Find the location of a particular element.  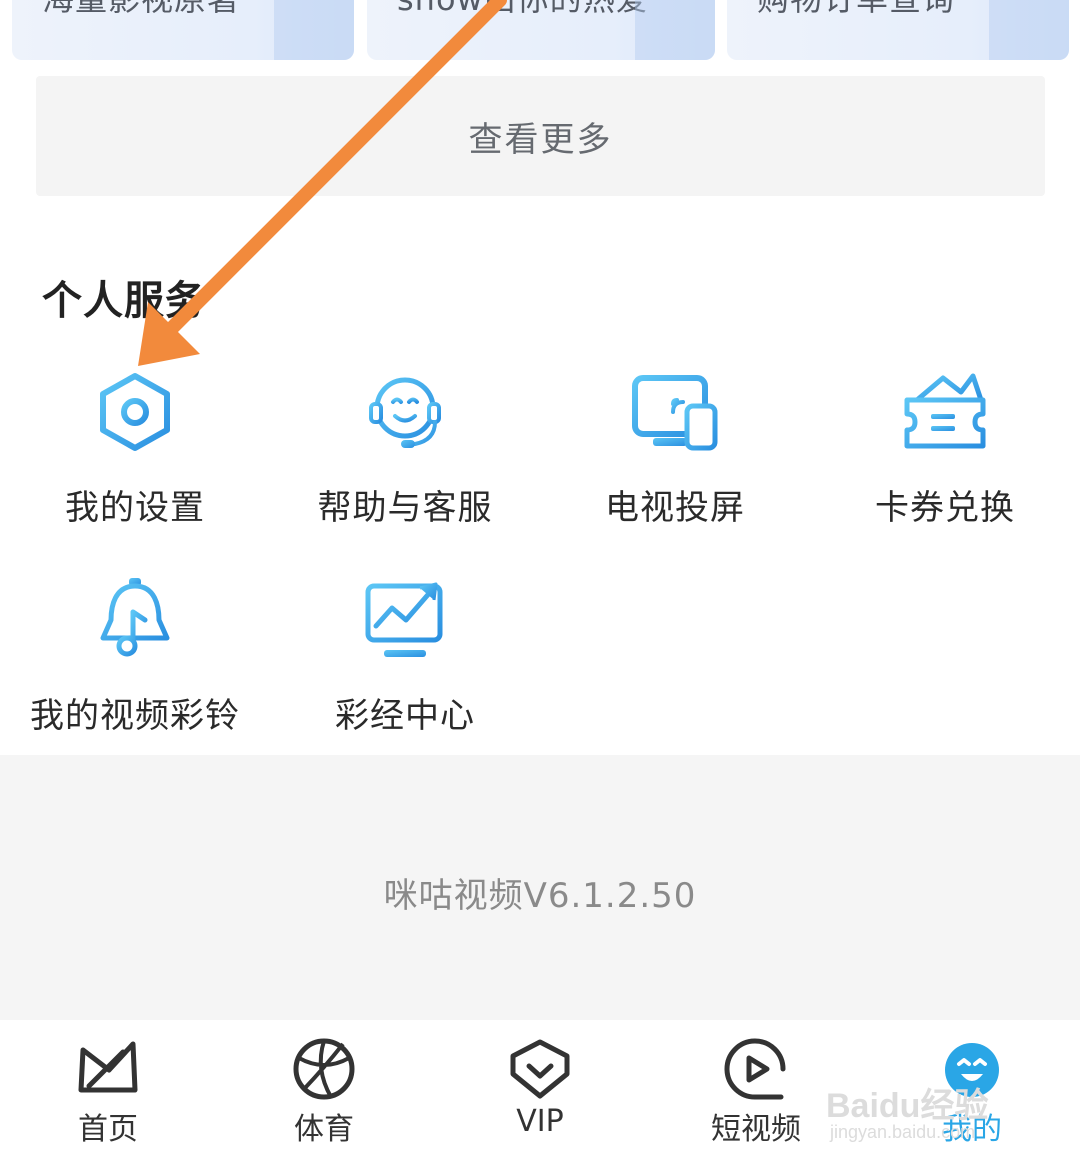

customer-service-icon is located at coordinates (405, 412).